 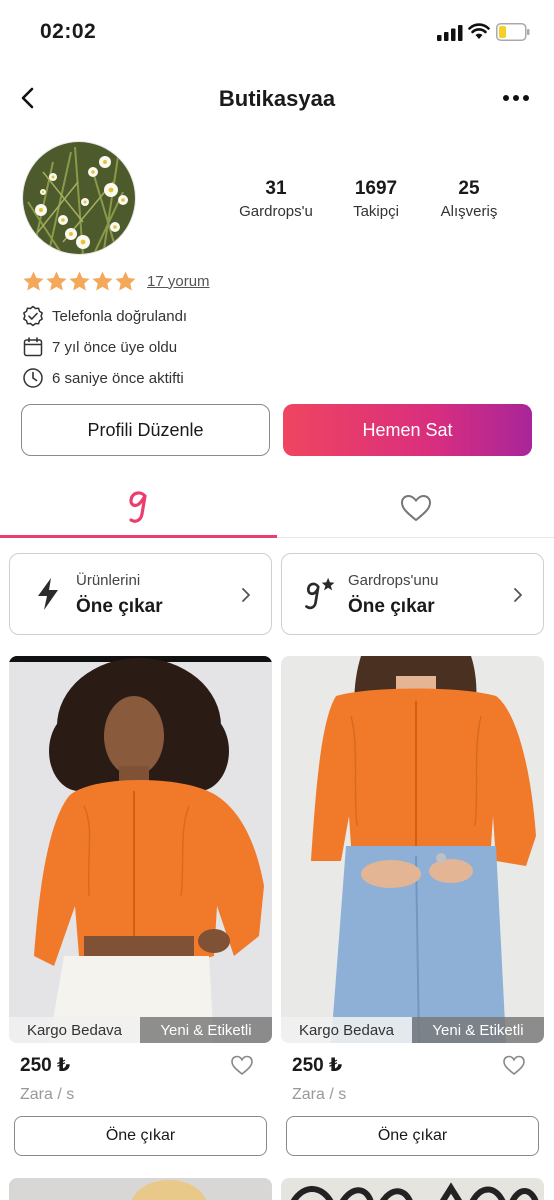 I want to click on lightning-icon, so click(x=48, y=594).